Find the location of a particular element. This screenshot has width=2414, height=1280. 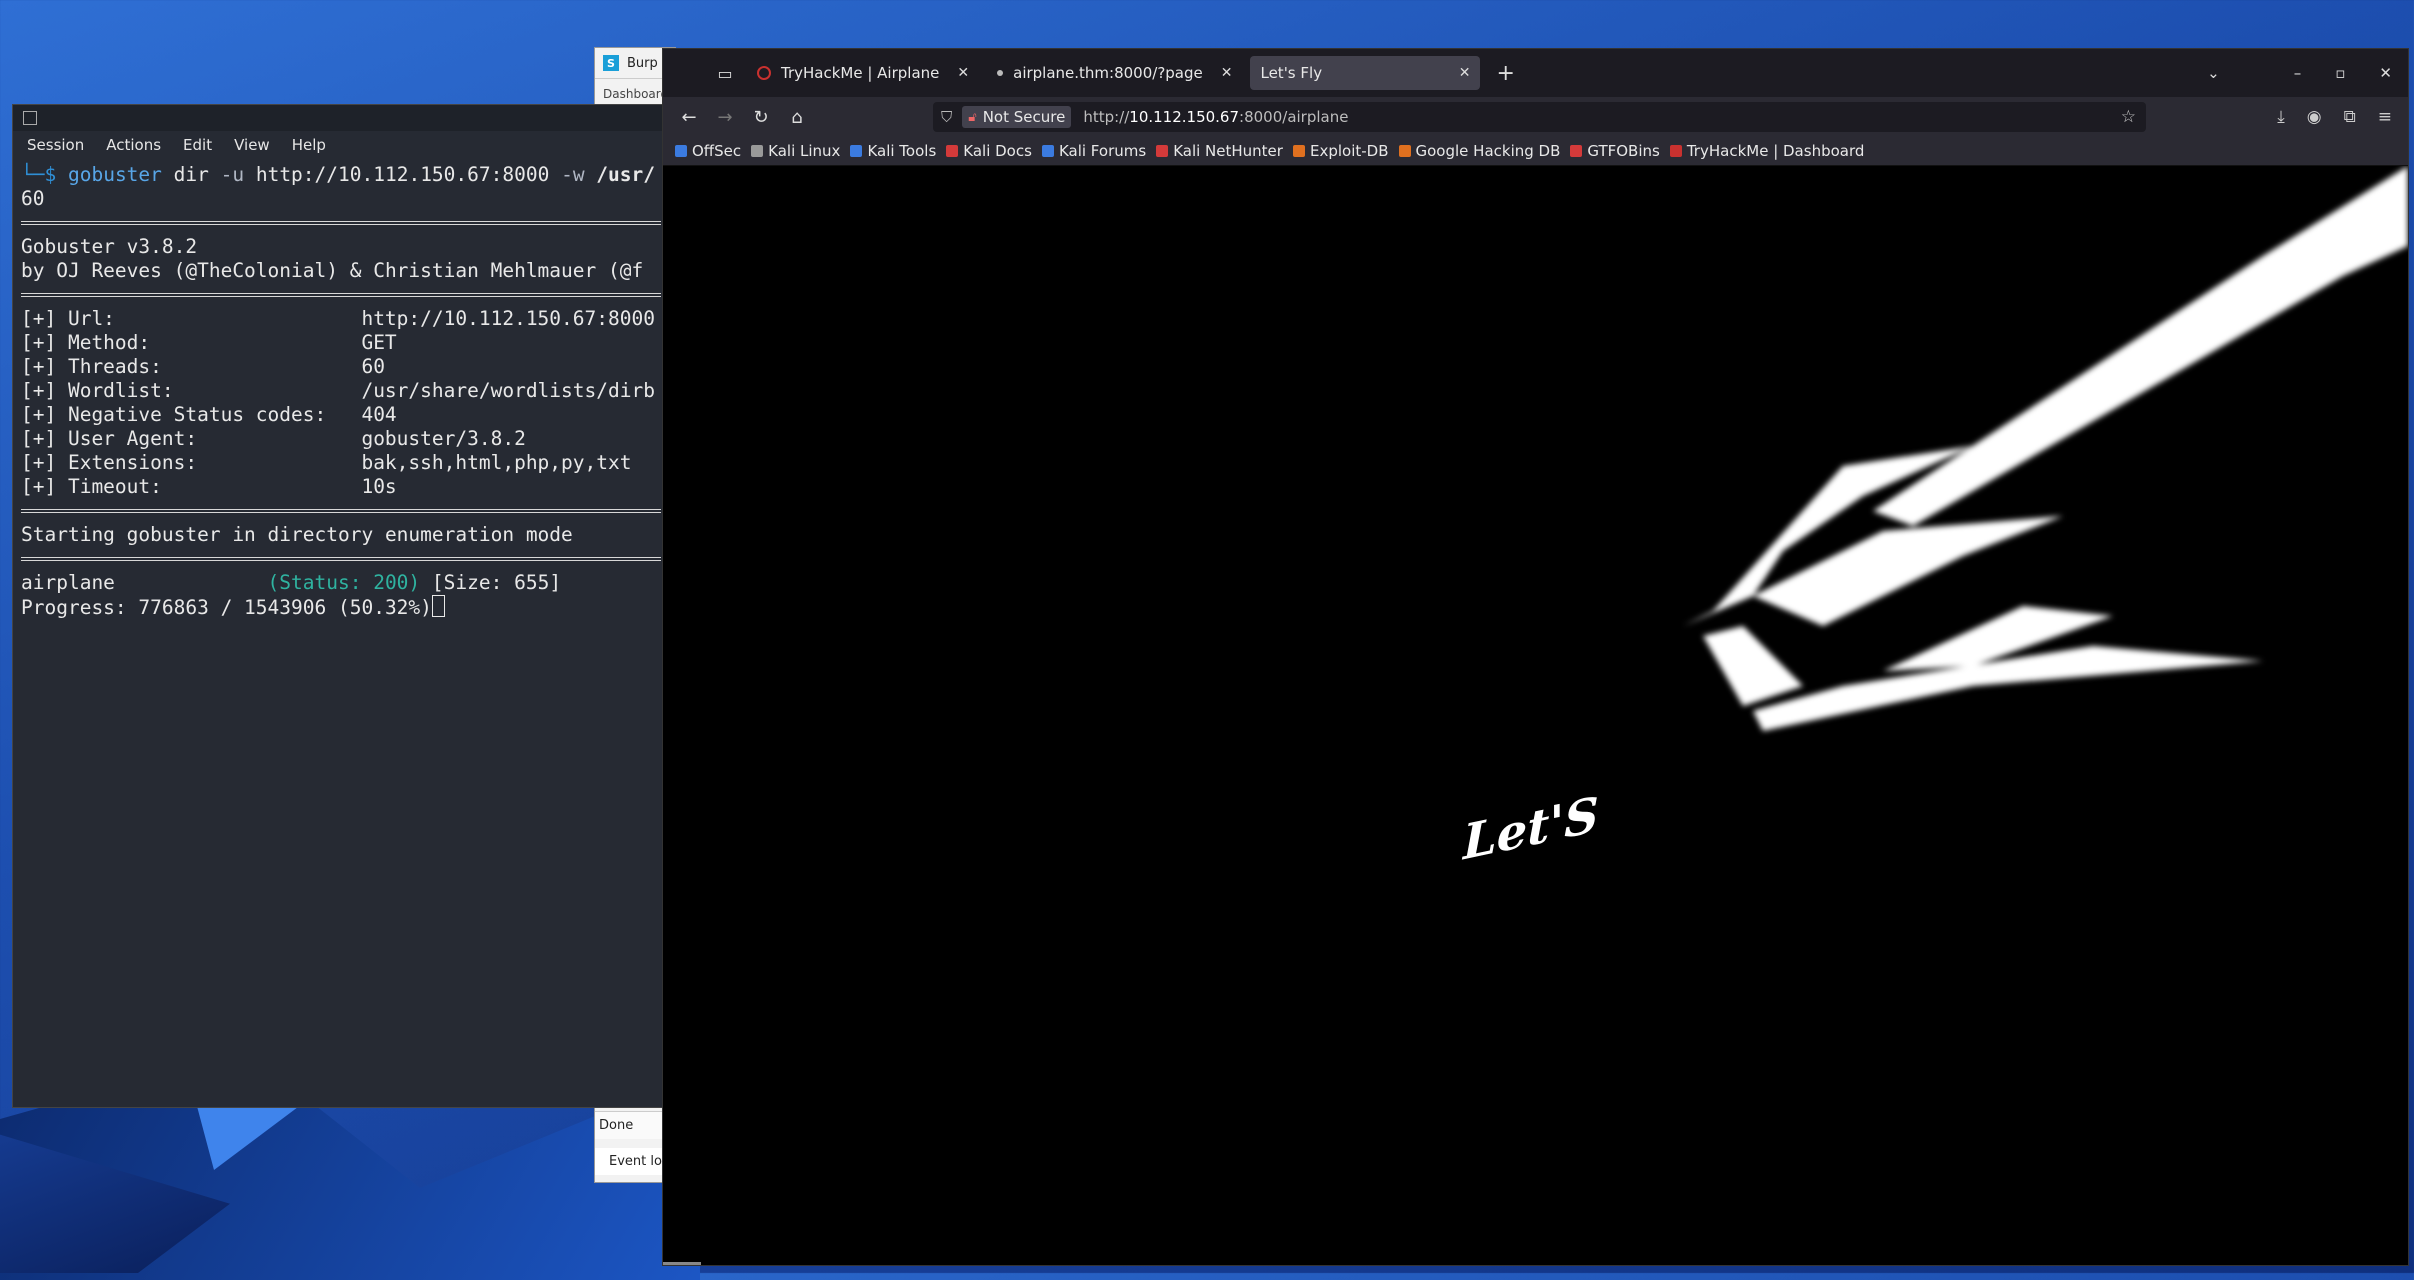

bookmark-label: Google Hacking DB is located at coordinates (1488, 151).